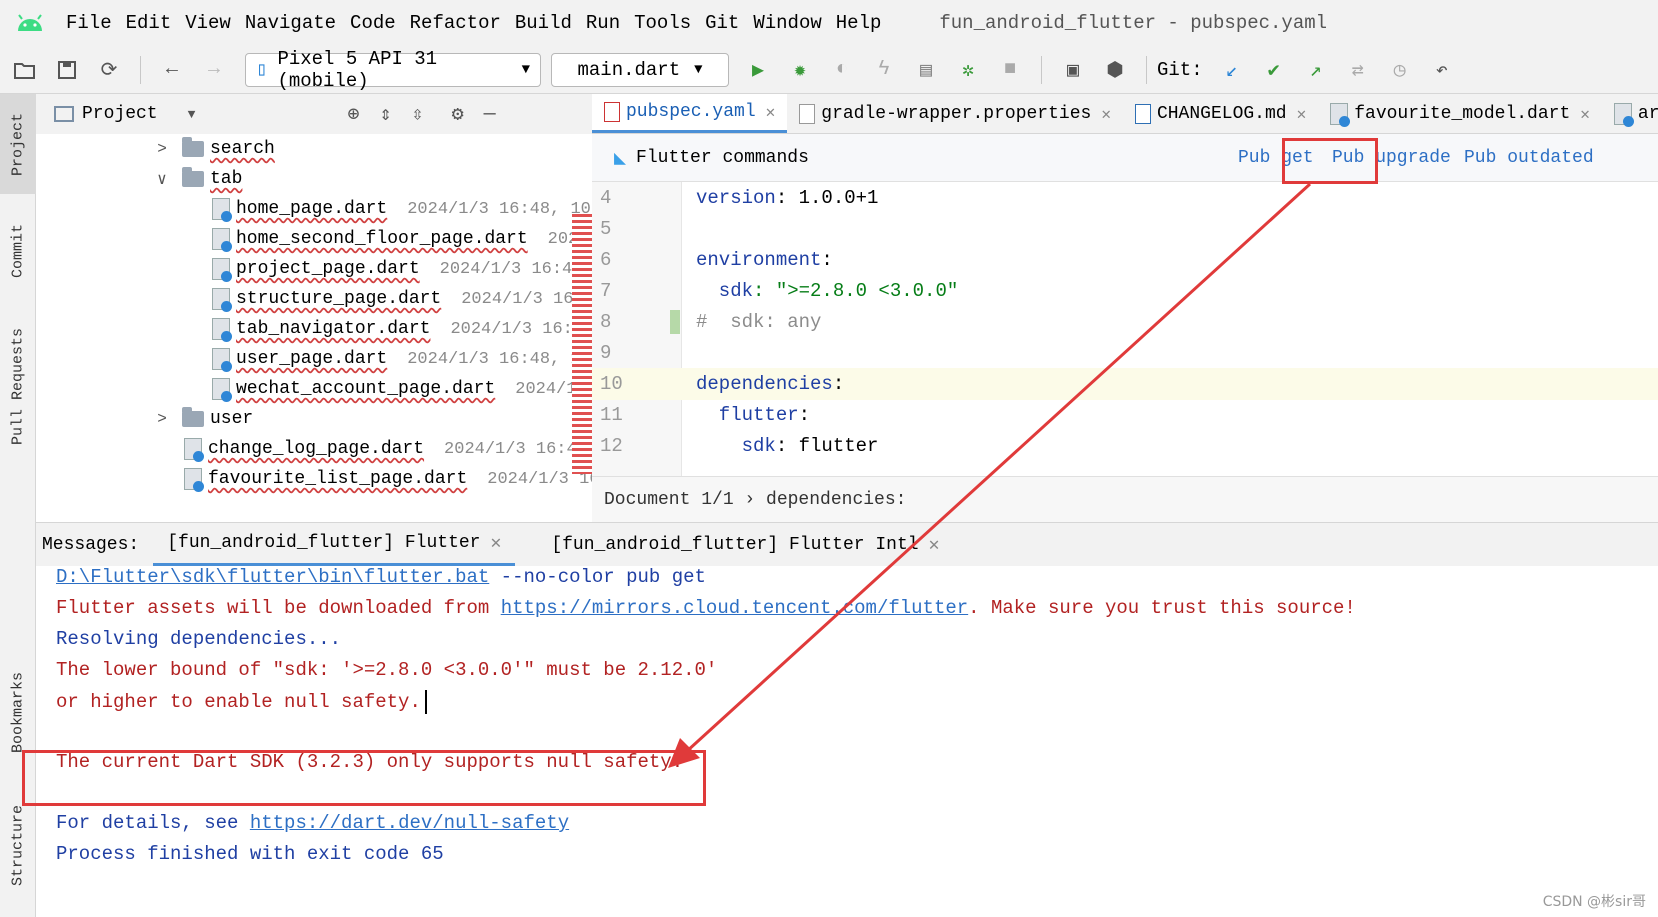  I want to click on pub-outdated-link: Pub outdated, so click(1529, 158).